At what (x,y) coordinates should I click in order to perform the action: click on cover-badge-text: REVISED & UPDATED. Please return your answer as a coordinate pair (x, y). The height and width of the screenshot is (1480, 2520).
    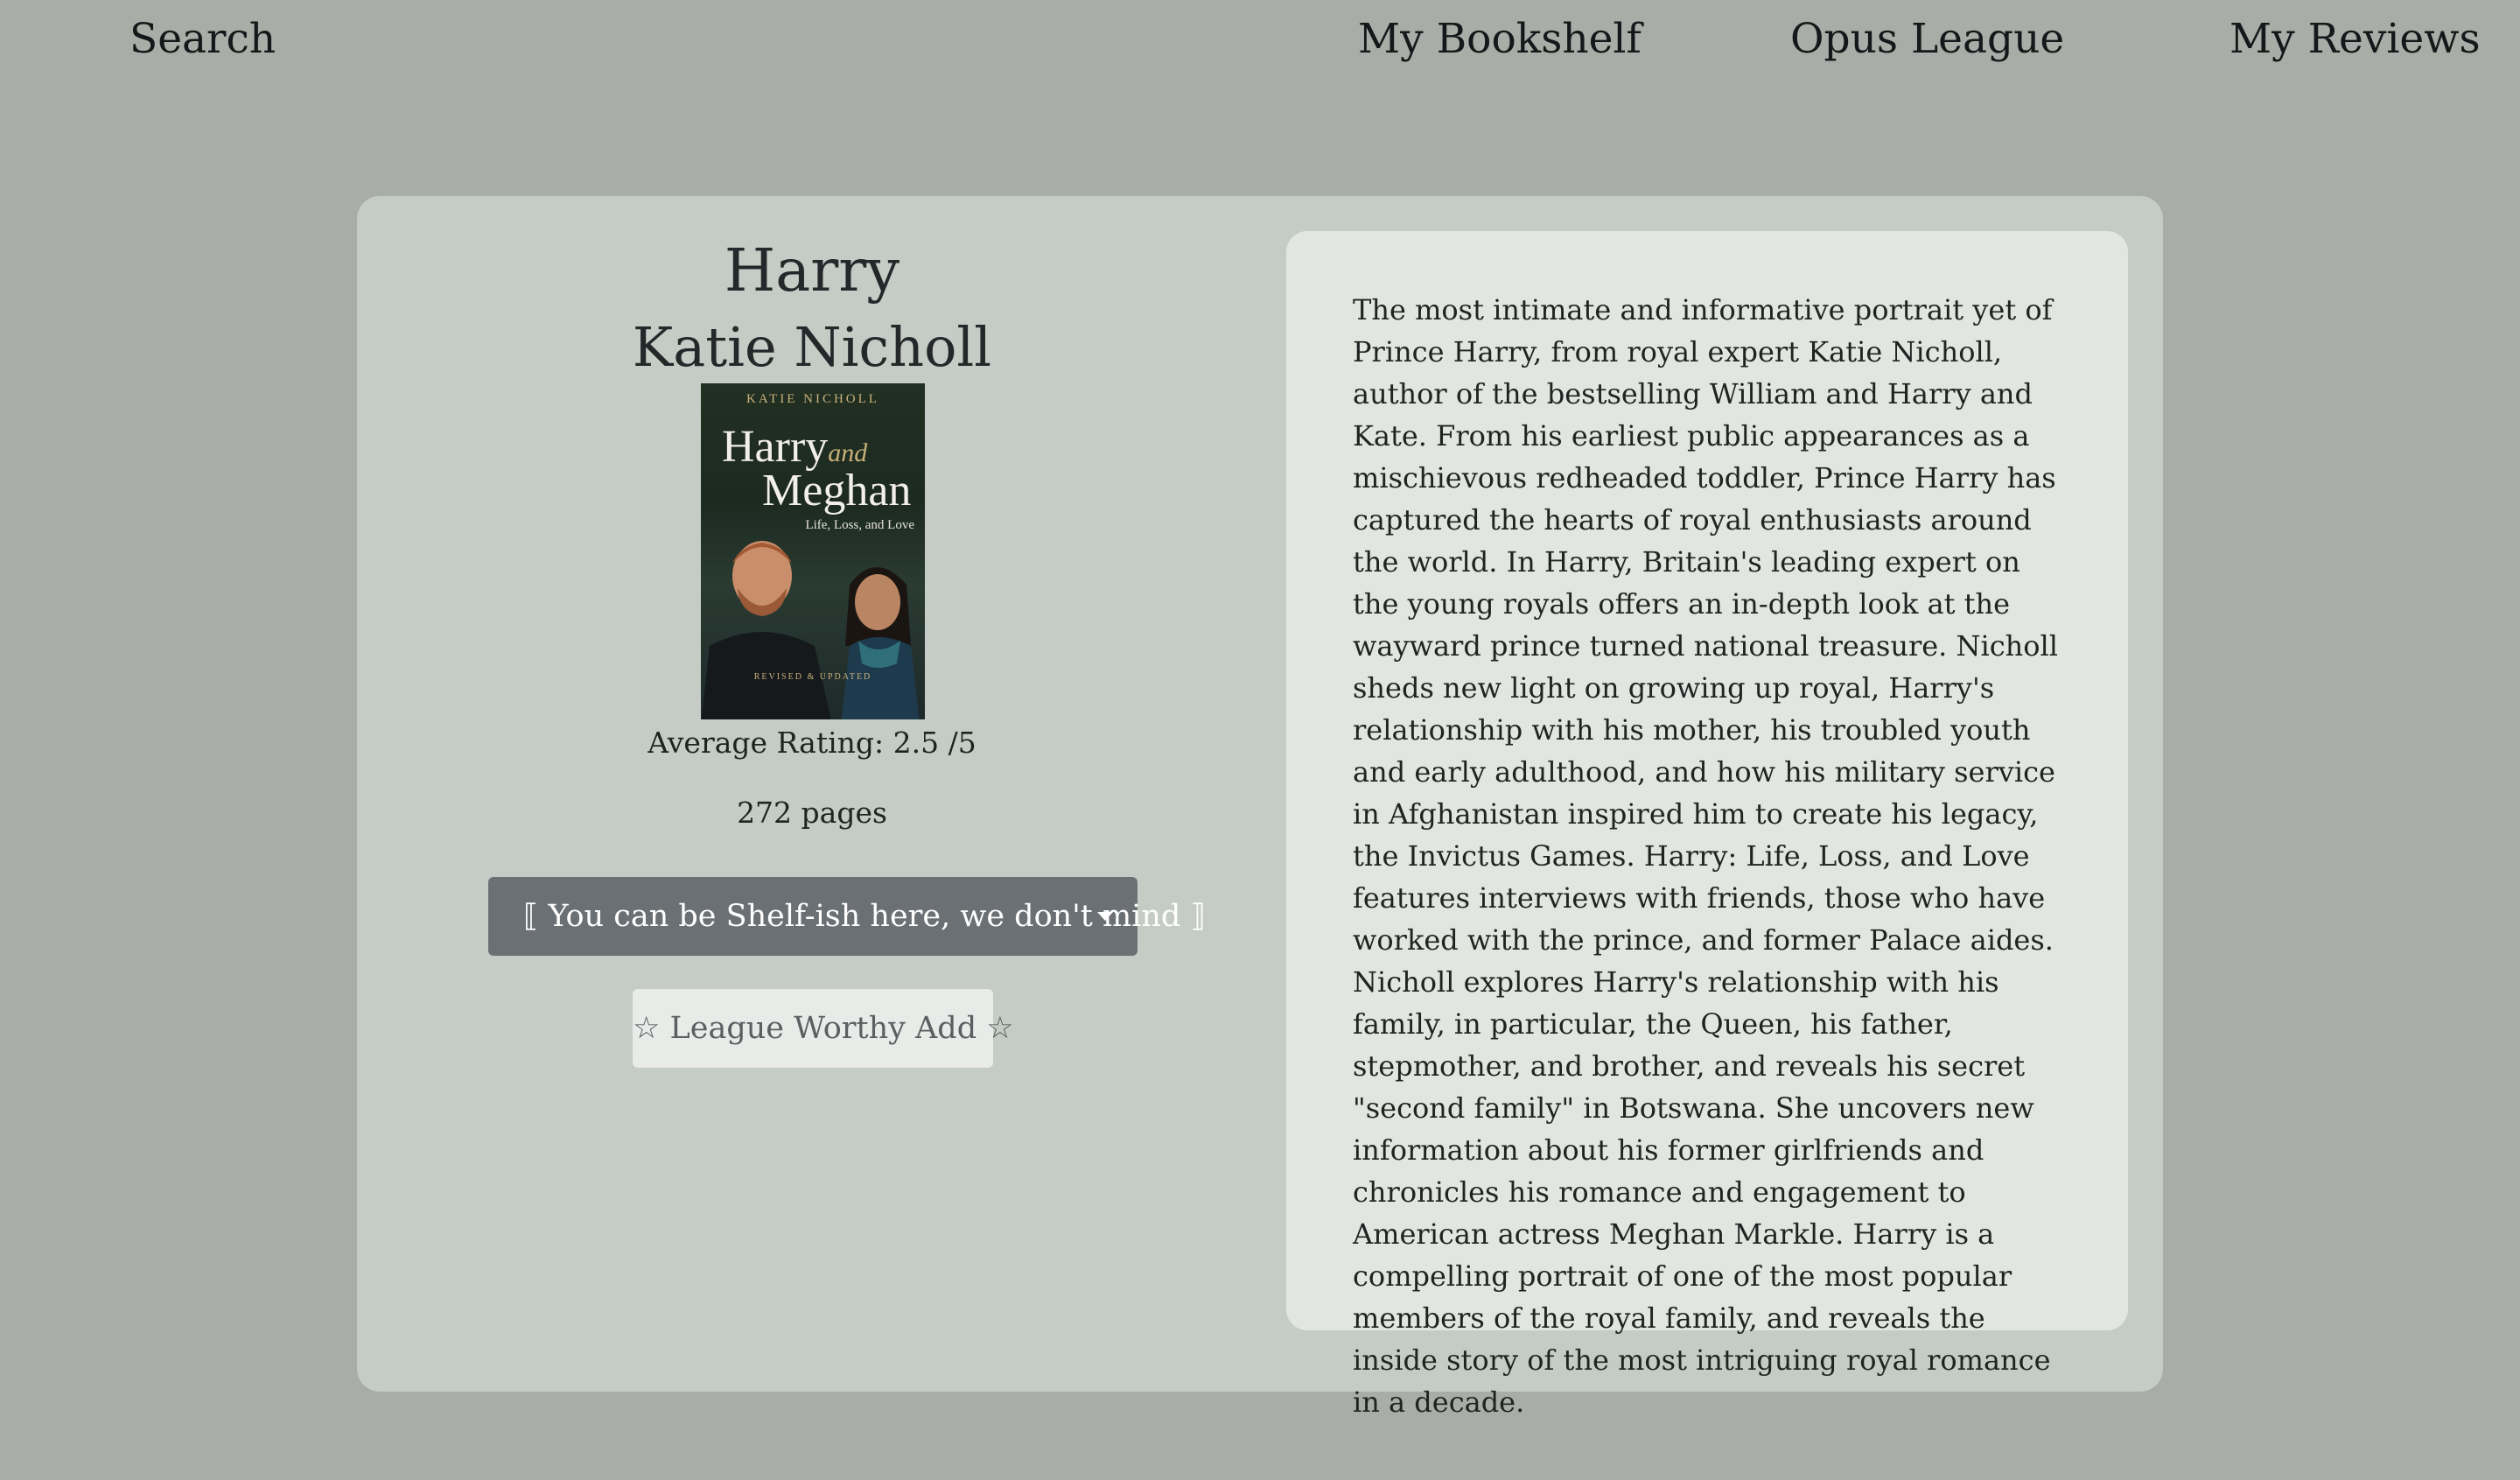
    Looking at the image, I should click on (812, 677).